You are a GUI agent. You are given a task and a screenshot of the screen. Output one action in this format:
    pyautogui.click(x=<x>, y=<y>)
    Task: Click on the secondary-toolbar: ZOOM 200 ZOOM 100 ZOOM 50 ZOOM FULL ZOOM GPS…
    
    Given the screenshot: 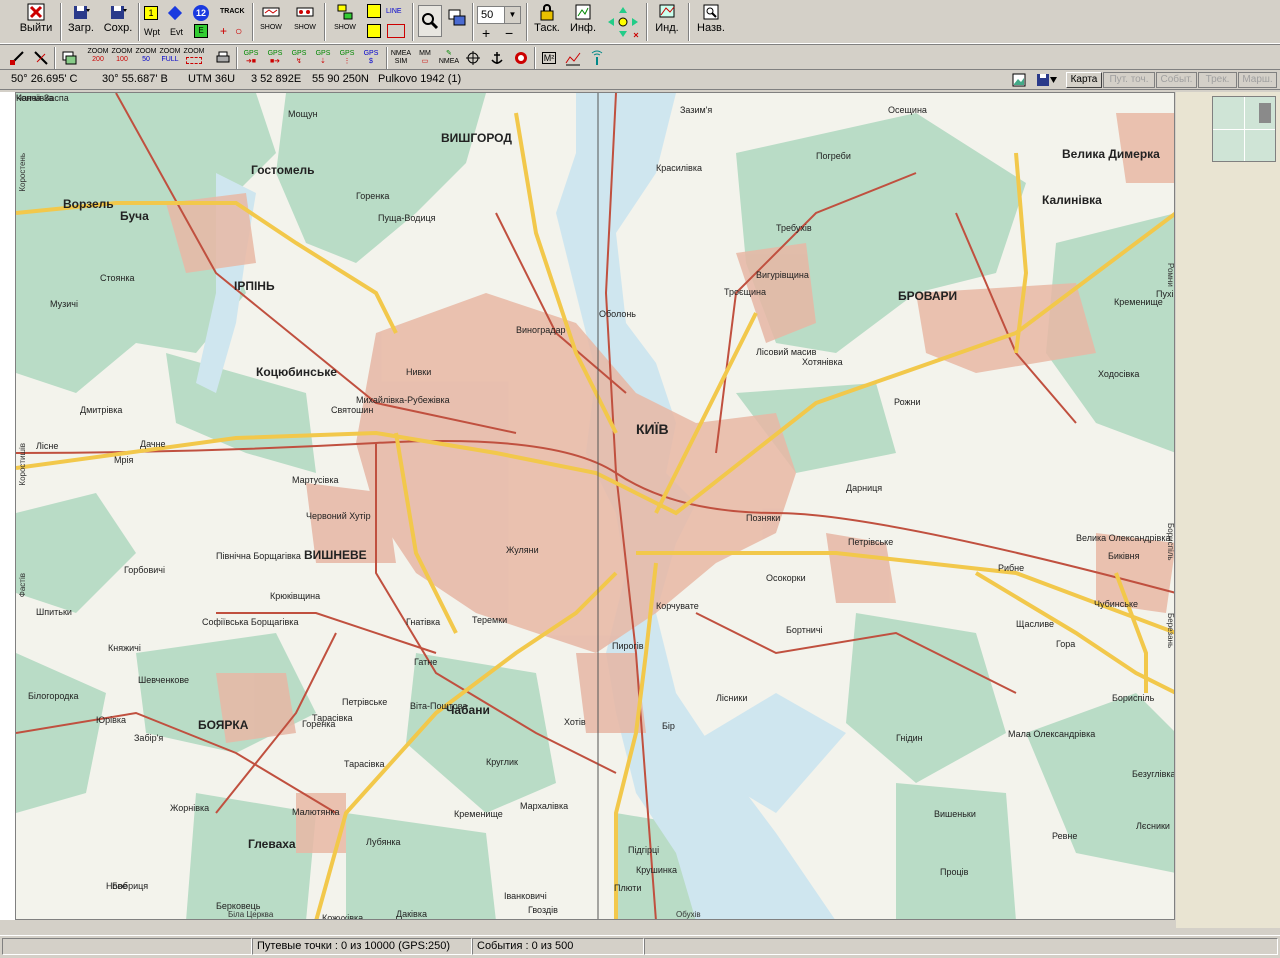 What is the action you would take?
    pyautogui.click(x=640, y=57)
    